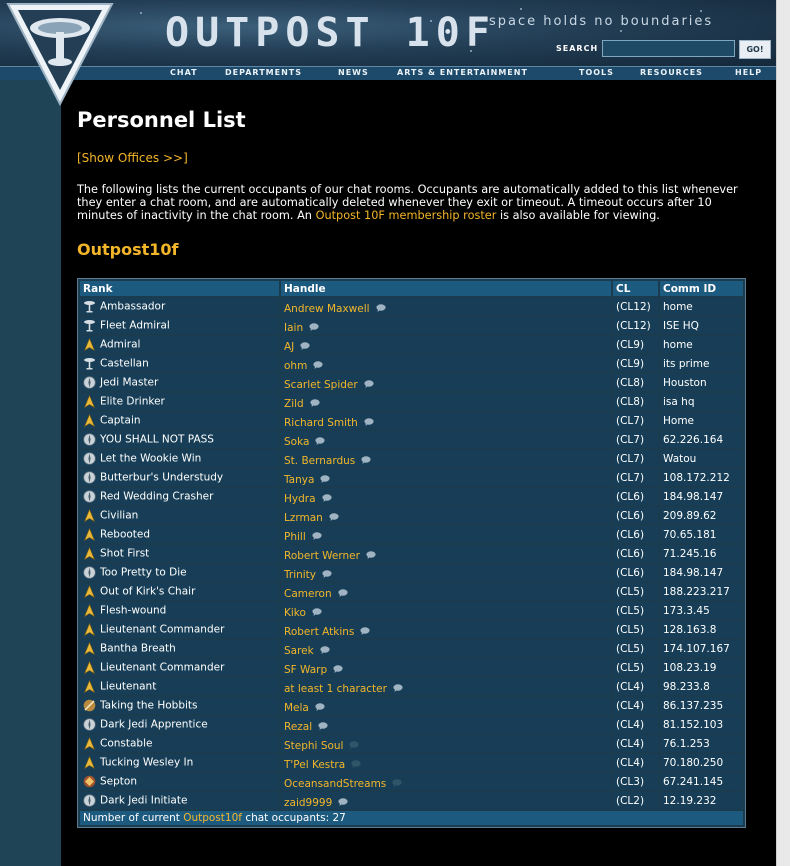  I want to click on go-button: GO!, so click(755, 49).